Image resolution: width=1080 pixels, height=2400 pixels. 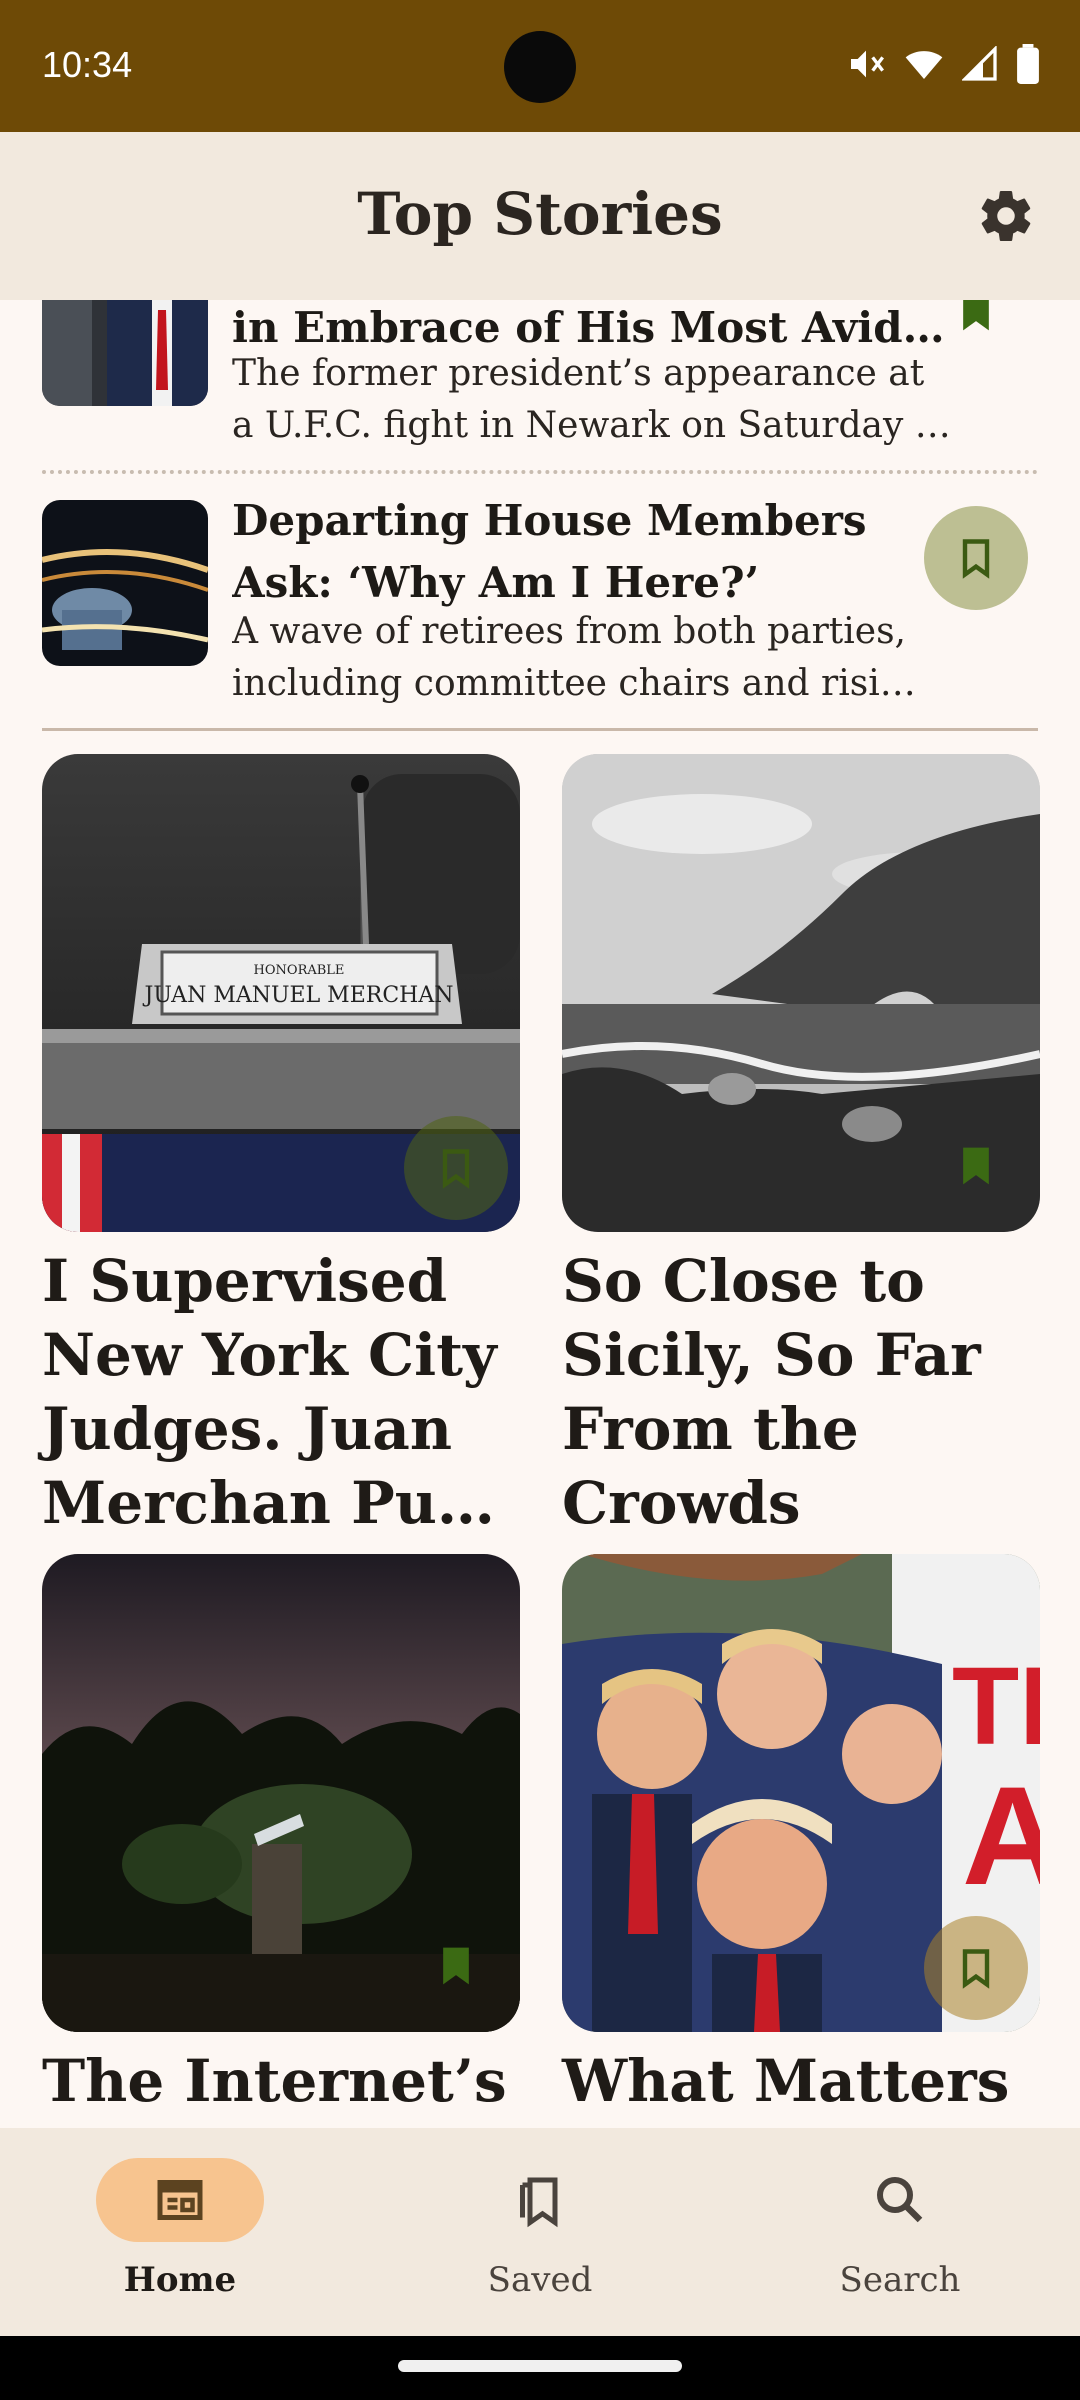 I want to click on nameplate-small-text: HONORABLE, so click(x=299, y=970).